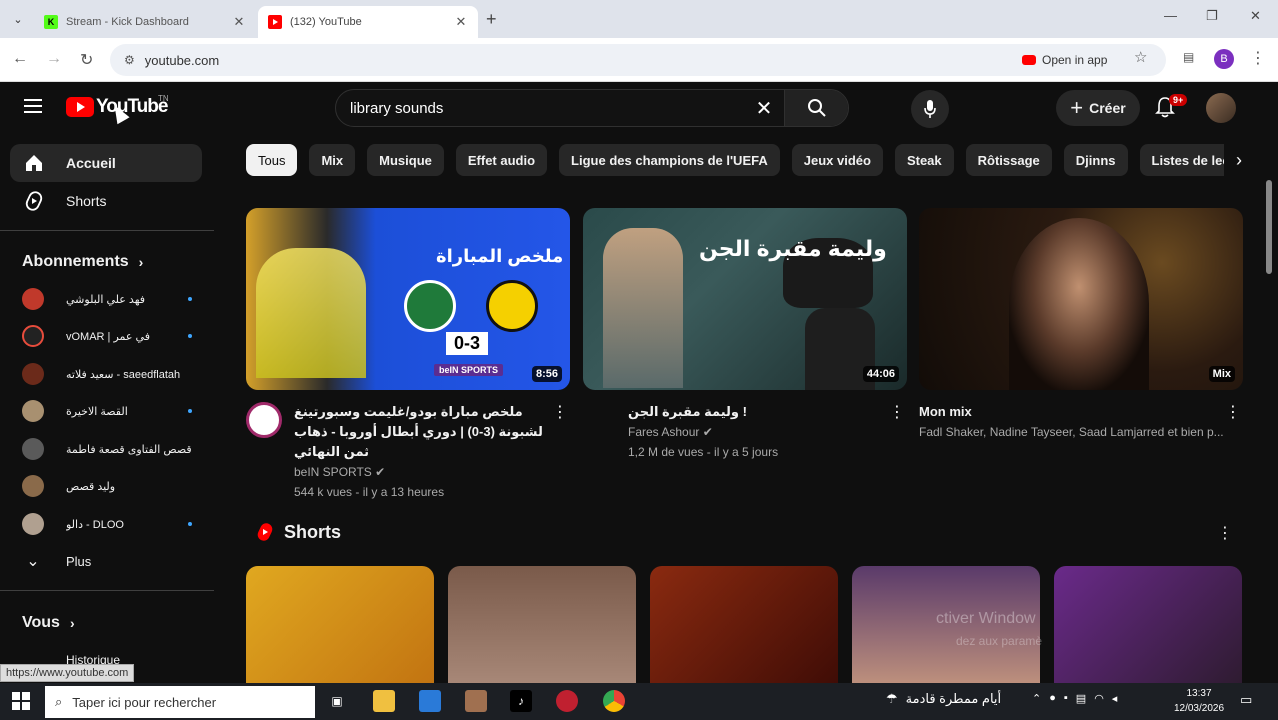  I want to click on you-header: Vous ›, so click(48, 623).